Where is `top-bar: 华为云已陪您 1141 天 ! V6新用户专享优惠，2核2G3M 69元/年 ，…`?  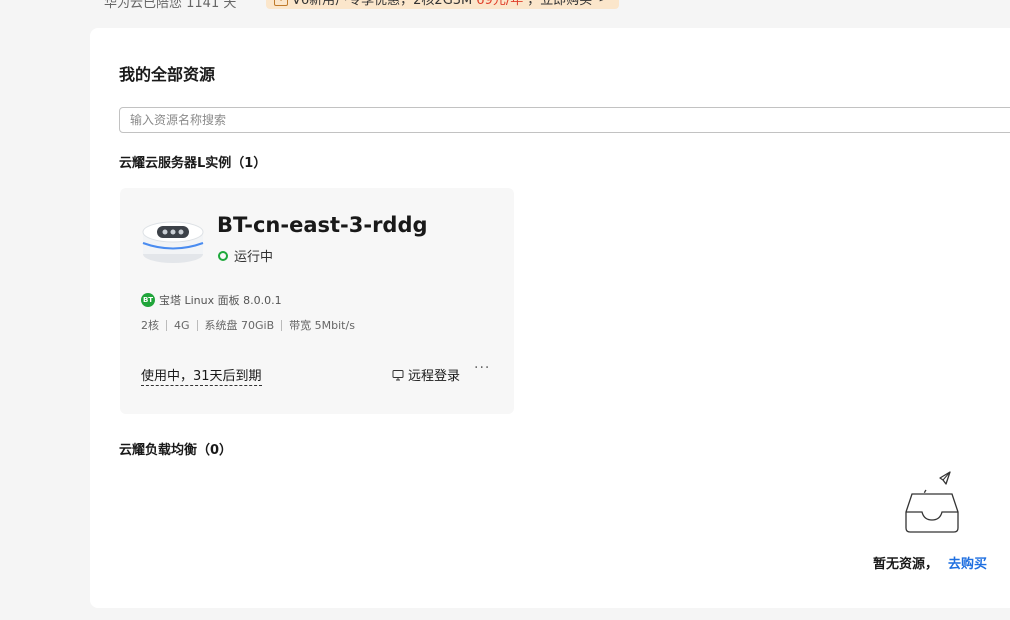
top-bar: 华为云已陪您 1141 天 ! V6新用户专享优惠，2核2G3M 69元/年 ，… is located at coordinates (505, 9).